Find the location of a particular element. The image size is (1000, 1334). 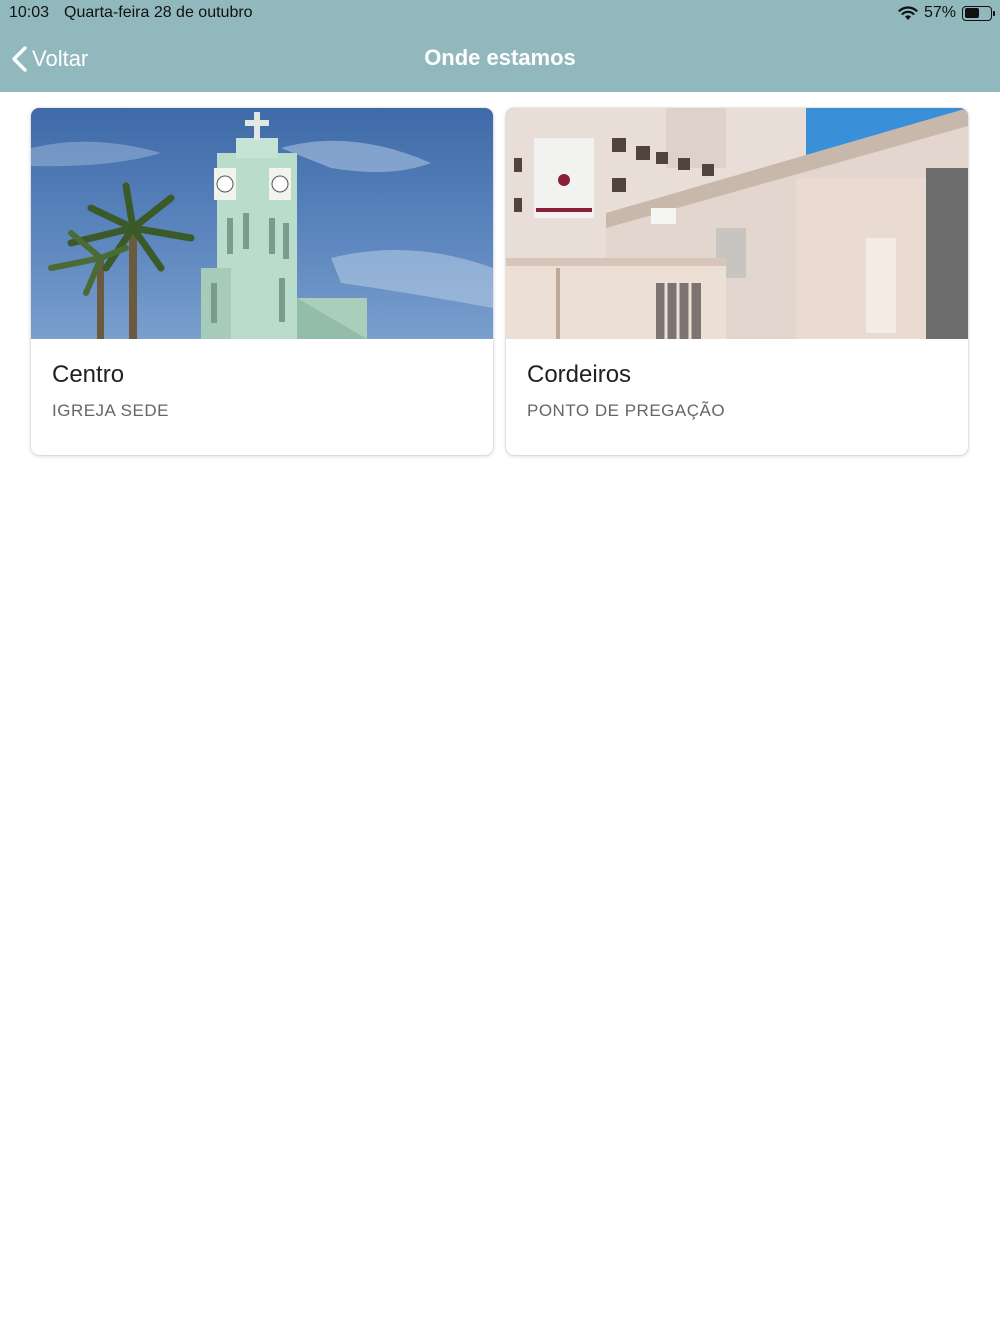

status-right: 57% is located at coordinates (946, 13).